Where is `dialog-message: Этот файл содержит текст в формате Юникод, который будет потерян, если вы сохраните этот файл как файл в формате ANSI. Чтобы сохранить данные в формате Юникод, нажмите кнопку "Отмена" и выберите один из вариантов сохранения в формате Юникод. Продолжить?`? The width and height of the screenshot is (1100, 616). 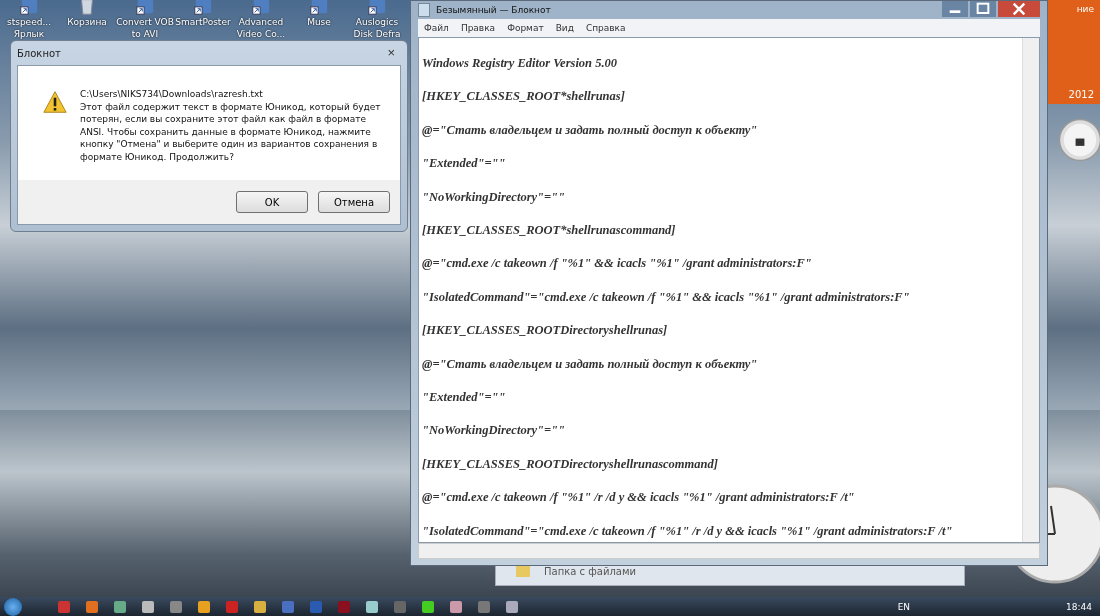
dialog-message: Этот файл содержит текст в формате Юникод, который будет потерян, если вы сохраните этот файл как файл в формате ANSI. Чтобы сохранить данные в формате Юникод, нажмите кнопку "Отмена" и выберите один из вариантов сохранения в формате Юникод. Продолжить? is located at coordinates (231, 131).